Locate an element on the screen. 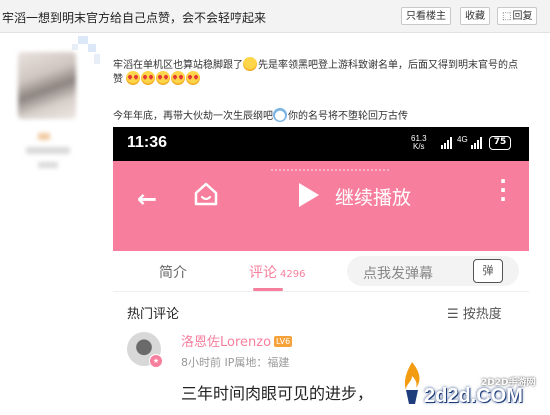  post-text: 赞 is located at coordinates (118, 79).